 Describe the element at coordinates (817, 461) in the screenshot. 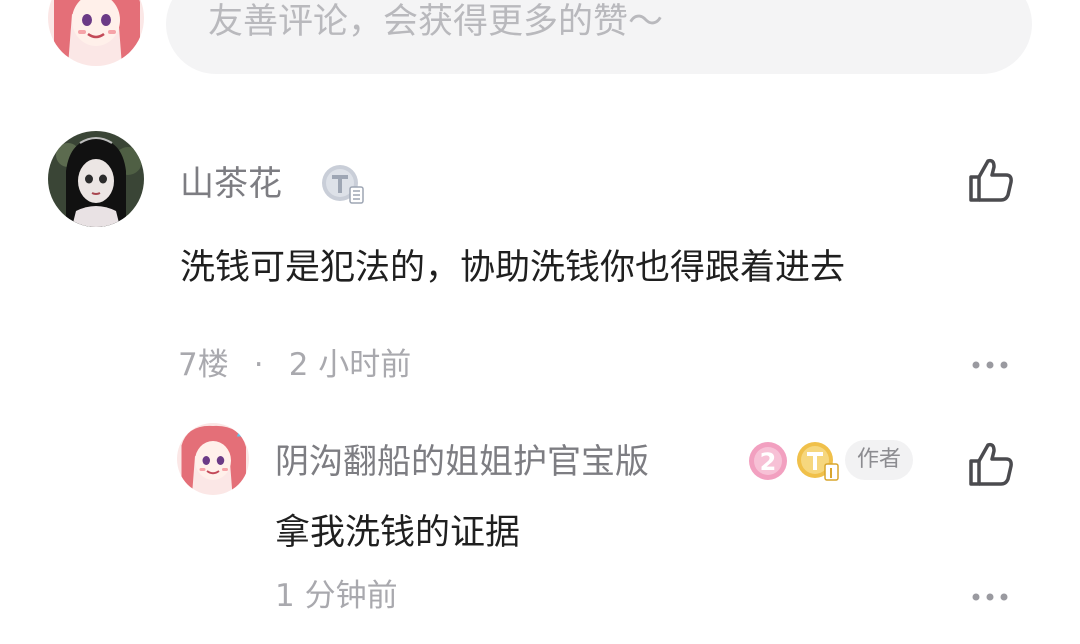

I see `level-badge-t1-icon` at that location.